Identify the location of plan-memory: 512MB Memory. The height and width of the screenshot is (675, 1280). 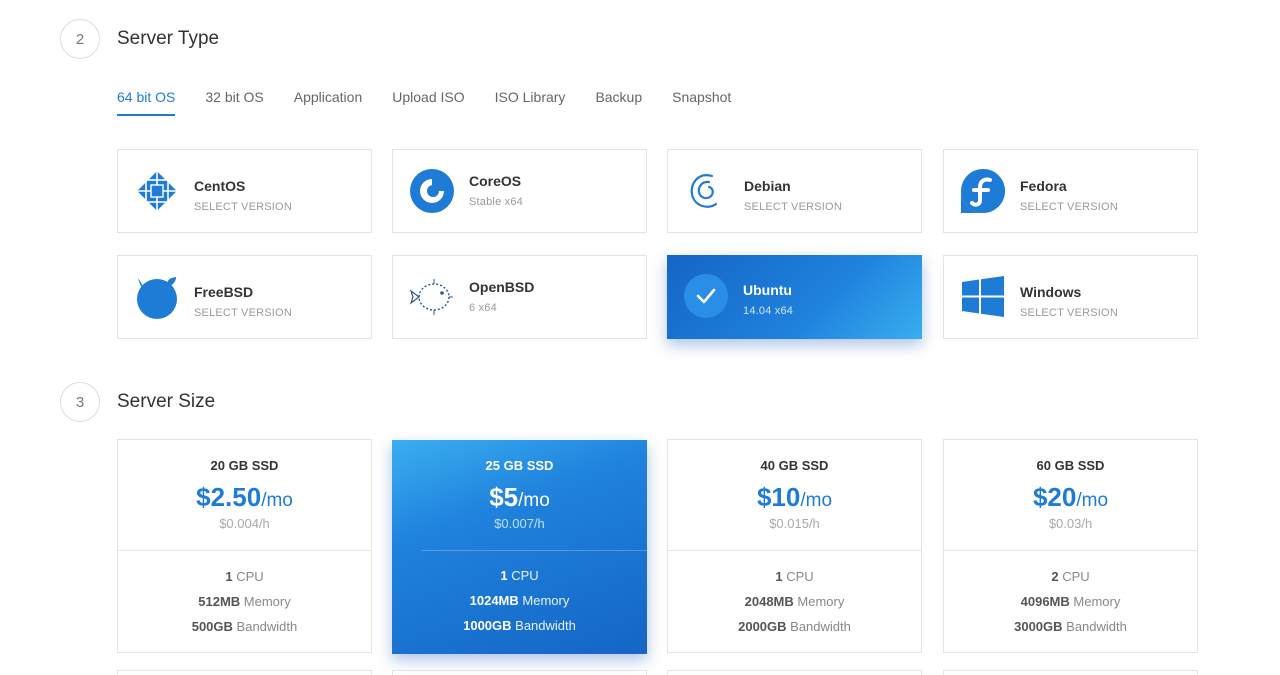
(244, 601).